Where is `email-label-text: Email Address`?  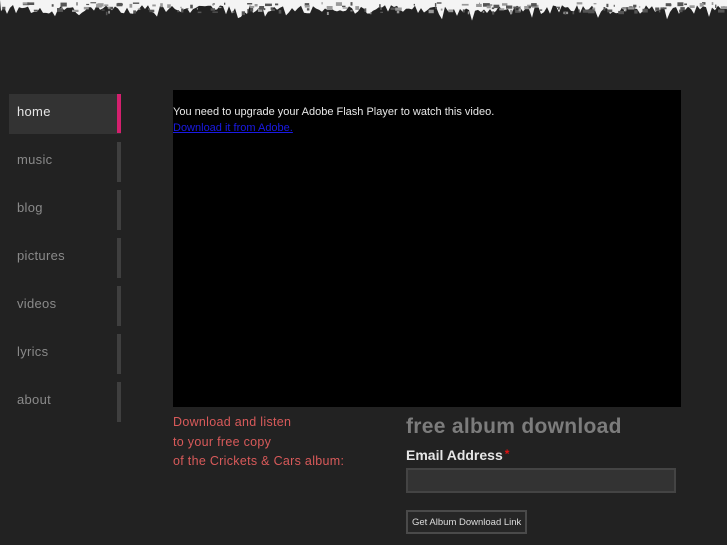 email-label-text: Email Address is located at coordinates (454, 455).